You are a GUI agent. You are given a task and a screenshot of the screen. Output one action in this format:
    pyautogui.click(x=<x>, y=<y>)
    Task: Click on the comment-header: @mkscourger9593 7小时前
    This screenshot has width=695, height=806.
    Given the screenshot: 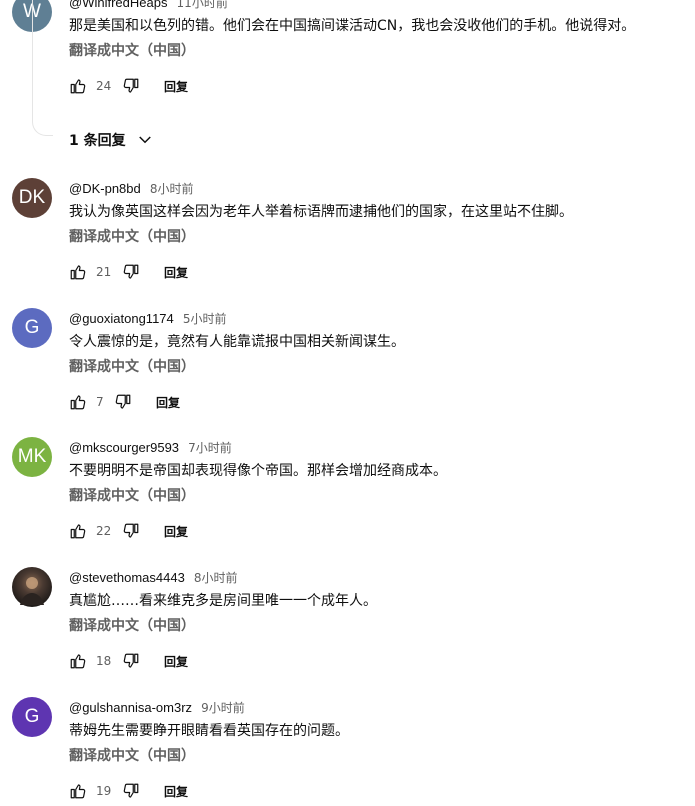 What is the action you would take?
    pyautogui.click(x=150, y=446)
    